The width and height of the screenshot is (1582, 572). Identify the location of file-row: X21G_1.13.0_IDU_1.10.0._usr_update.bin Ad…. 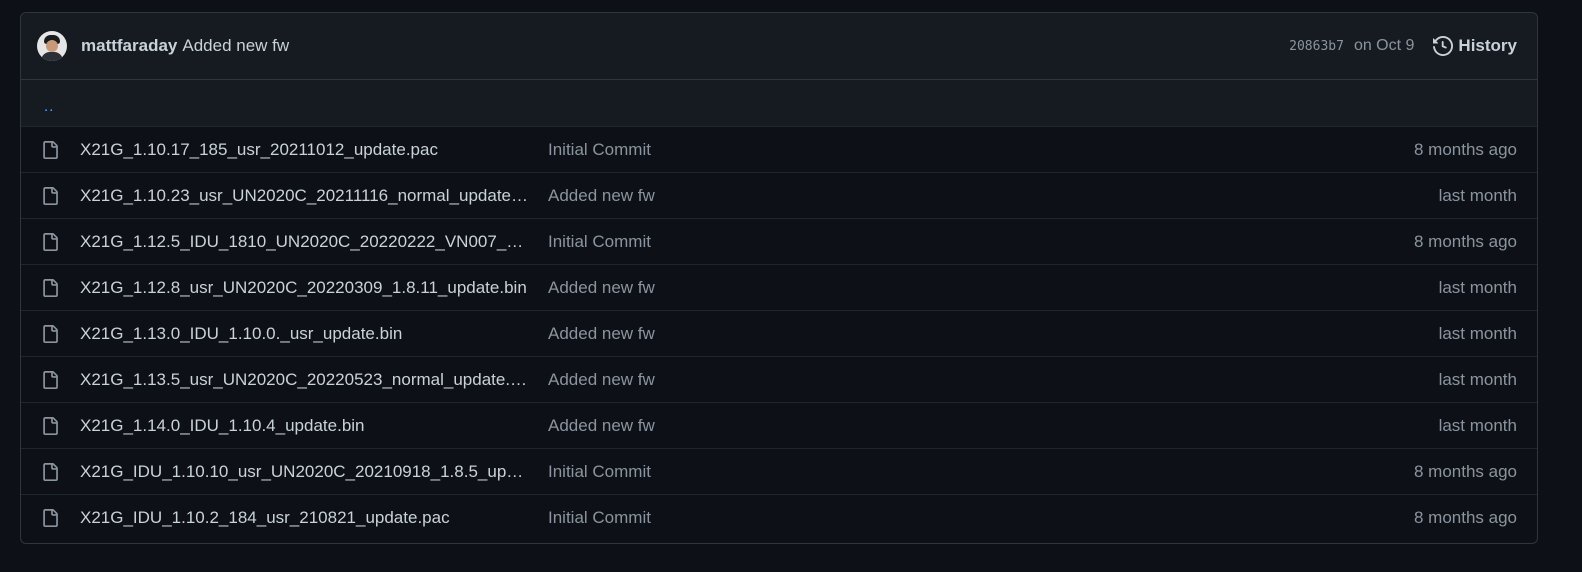
(779, 333).